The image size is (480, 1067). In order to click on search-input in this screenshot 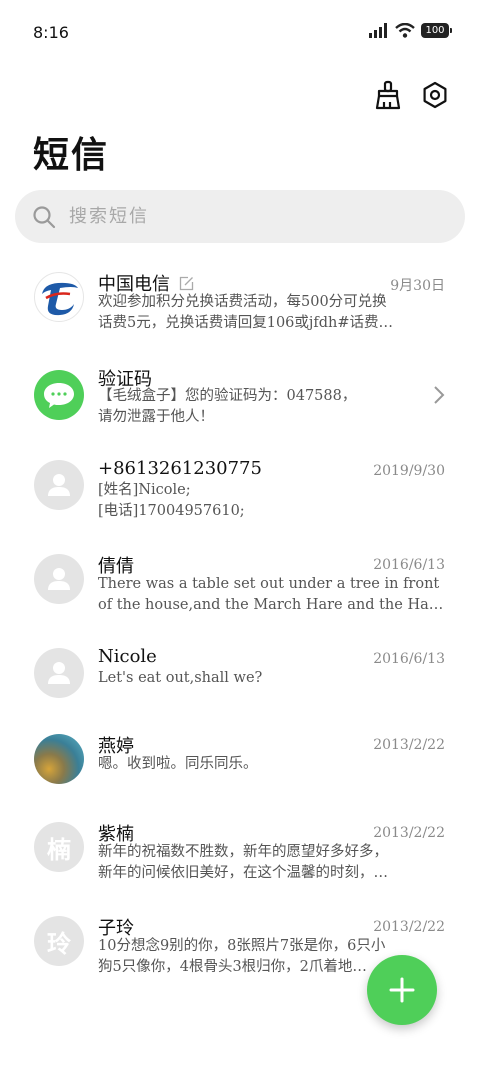, I will do `click(249, 216)`.